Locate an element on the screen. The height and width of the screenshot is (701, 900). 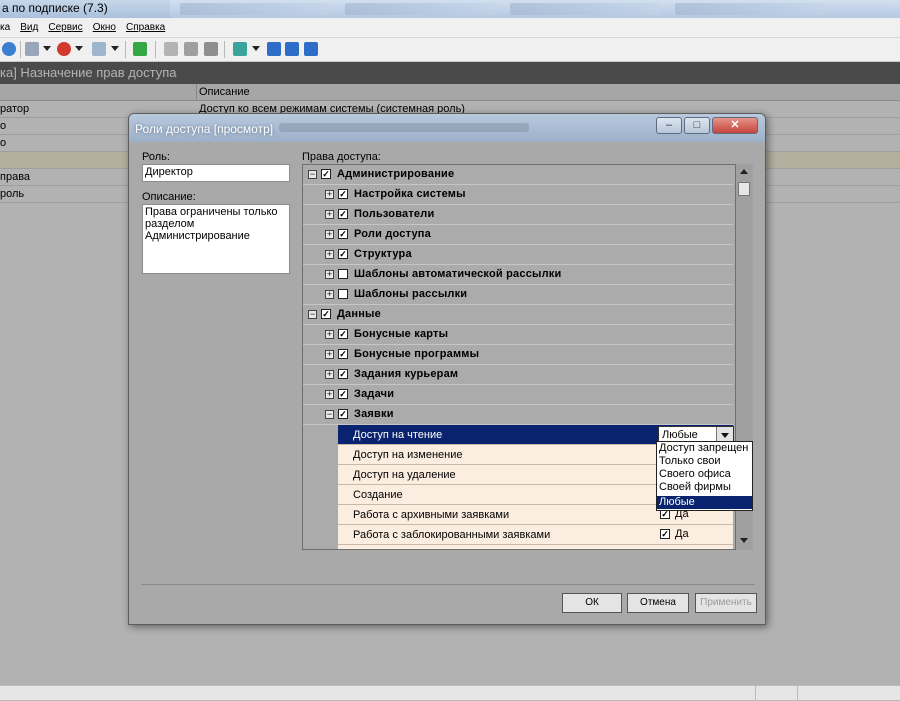
minimize-button: – is located at coordinates (669, 125).